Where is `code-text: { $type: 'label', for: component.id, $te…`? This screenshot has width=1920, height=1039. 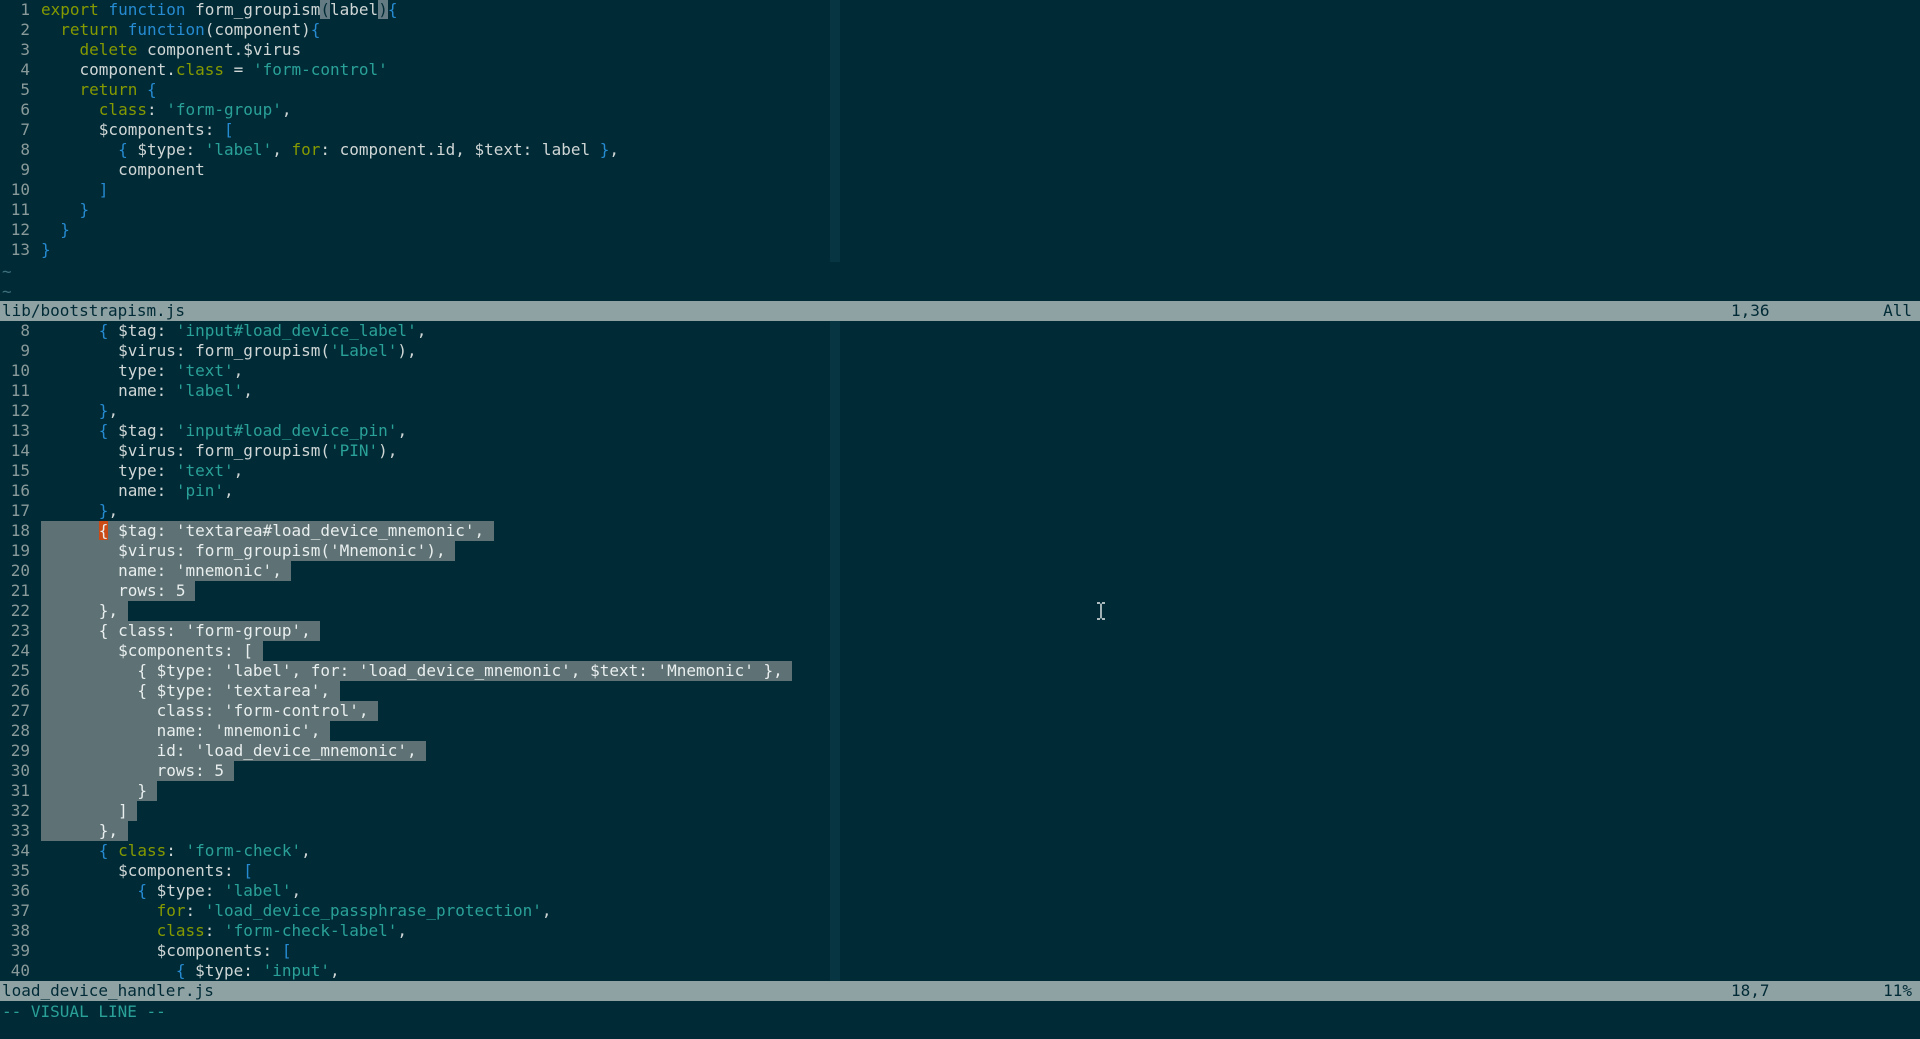
code-text: { $type: 'label', for: component.id, $te… is located at coordinates (330, 150).